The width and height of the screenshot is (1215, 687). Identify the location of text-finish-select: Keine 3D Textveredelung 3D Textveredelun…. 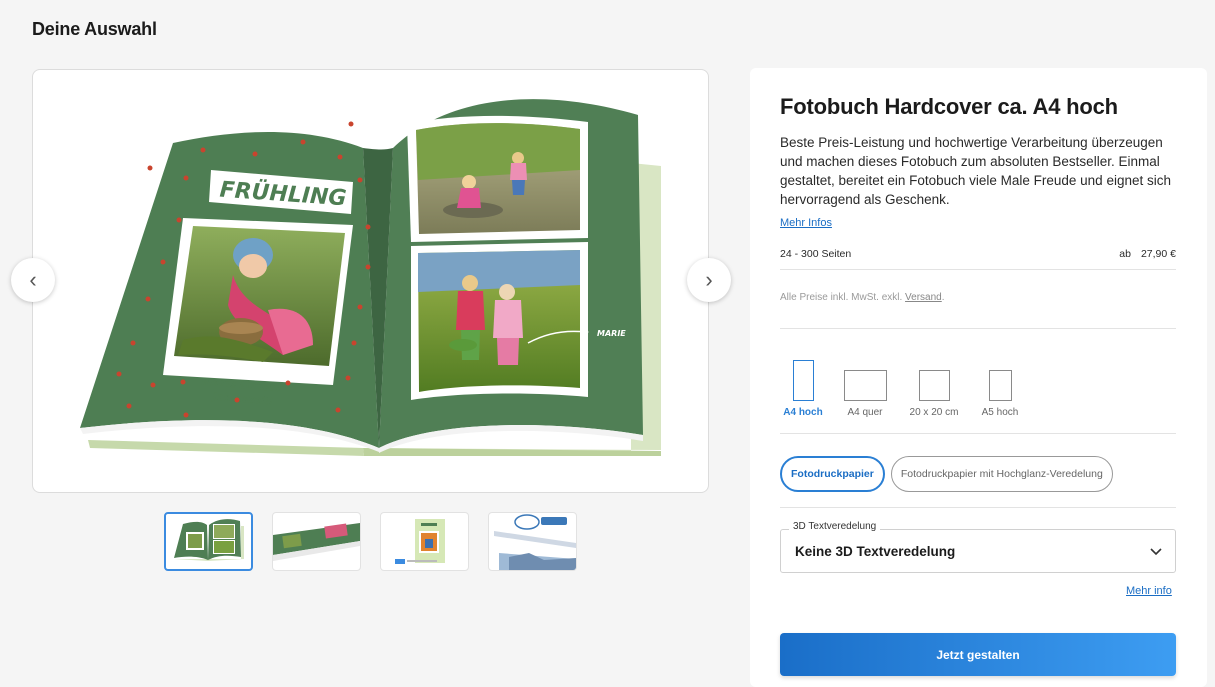
(978, 547).